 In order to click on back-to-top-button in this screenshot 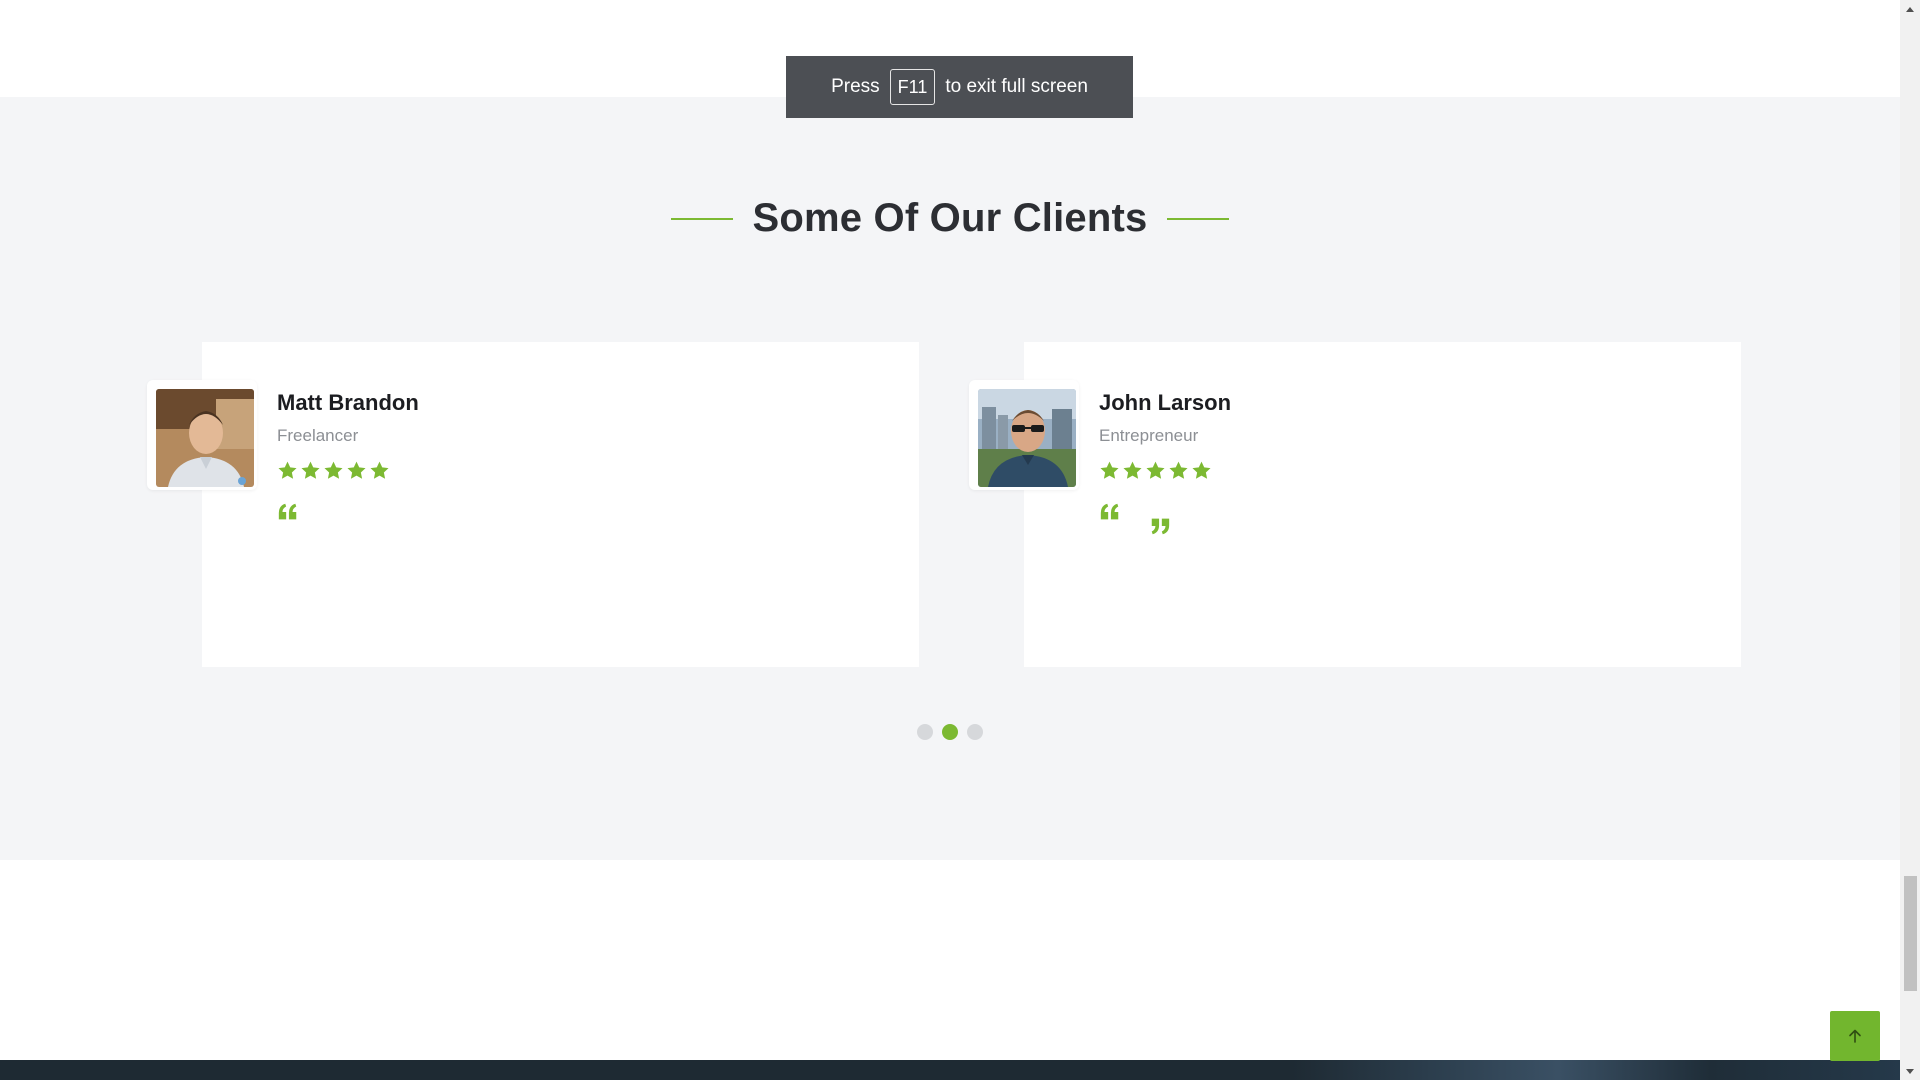, I will do `click(1855, 1036)`.